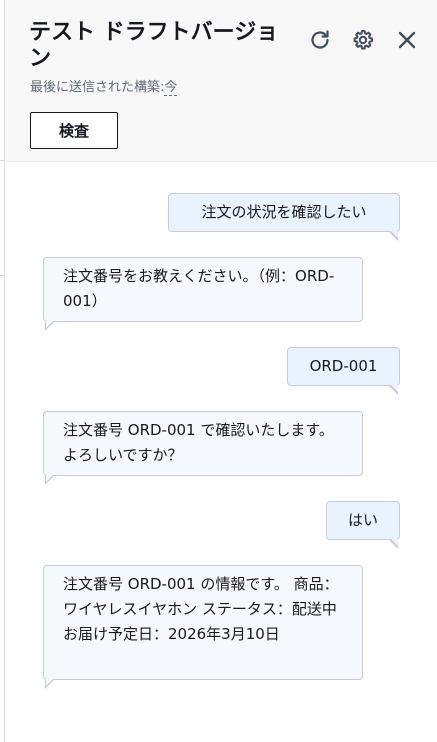 The height and width of the screenshot is (742, 437). Describe the element at coordinates (74, 130) in the screenshot. I see `inspect-button: 検査` at that location.